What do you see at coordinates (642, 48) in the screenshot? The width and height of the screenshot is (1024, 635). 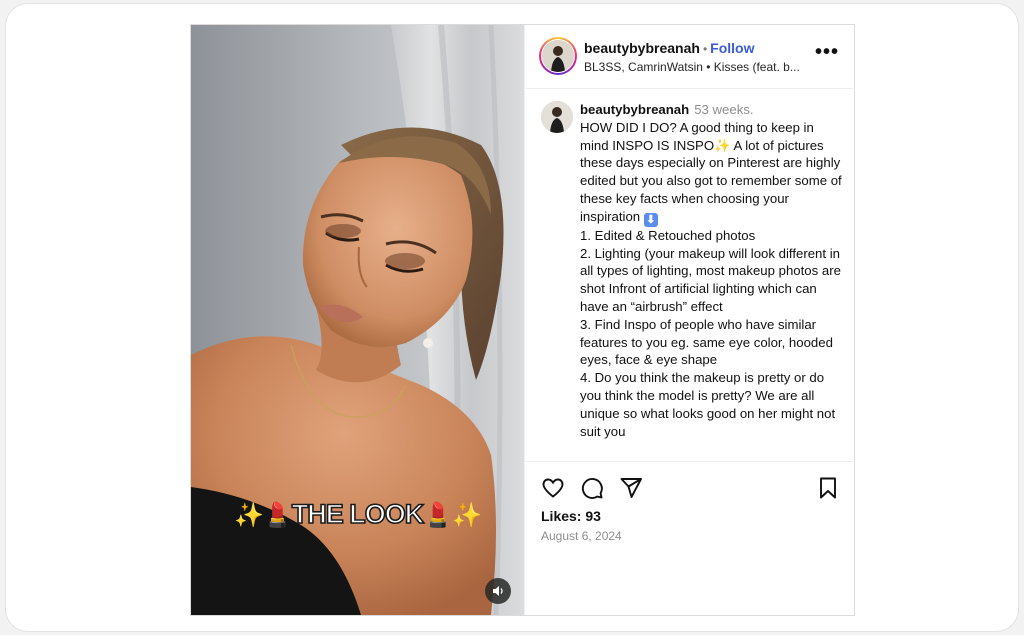 I see `username-link: beautybybreanah` at bounding box center [642, 48].